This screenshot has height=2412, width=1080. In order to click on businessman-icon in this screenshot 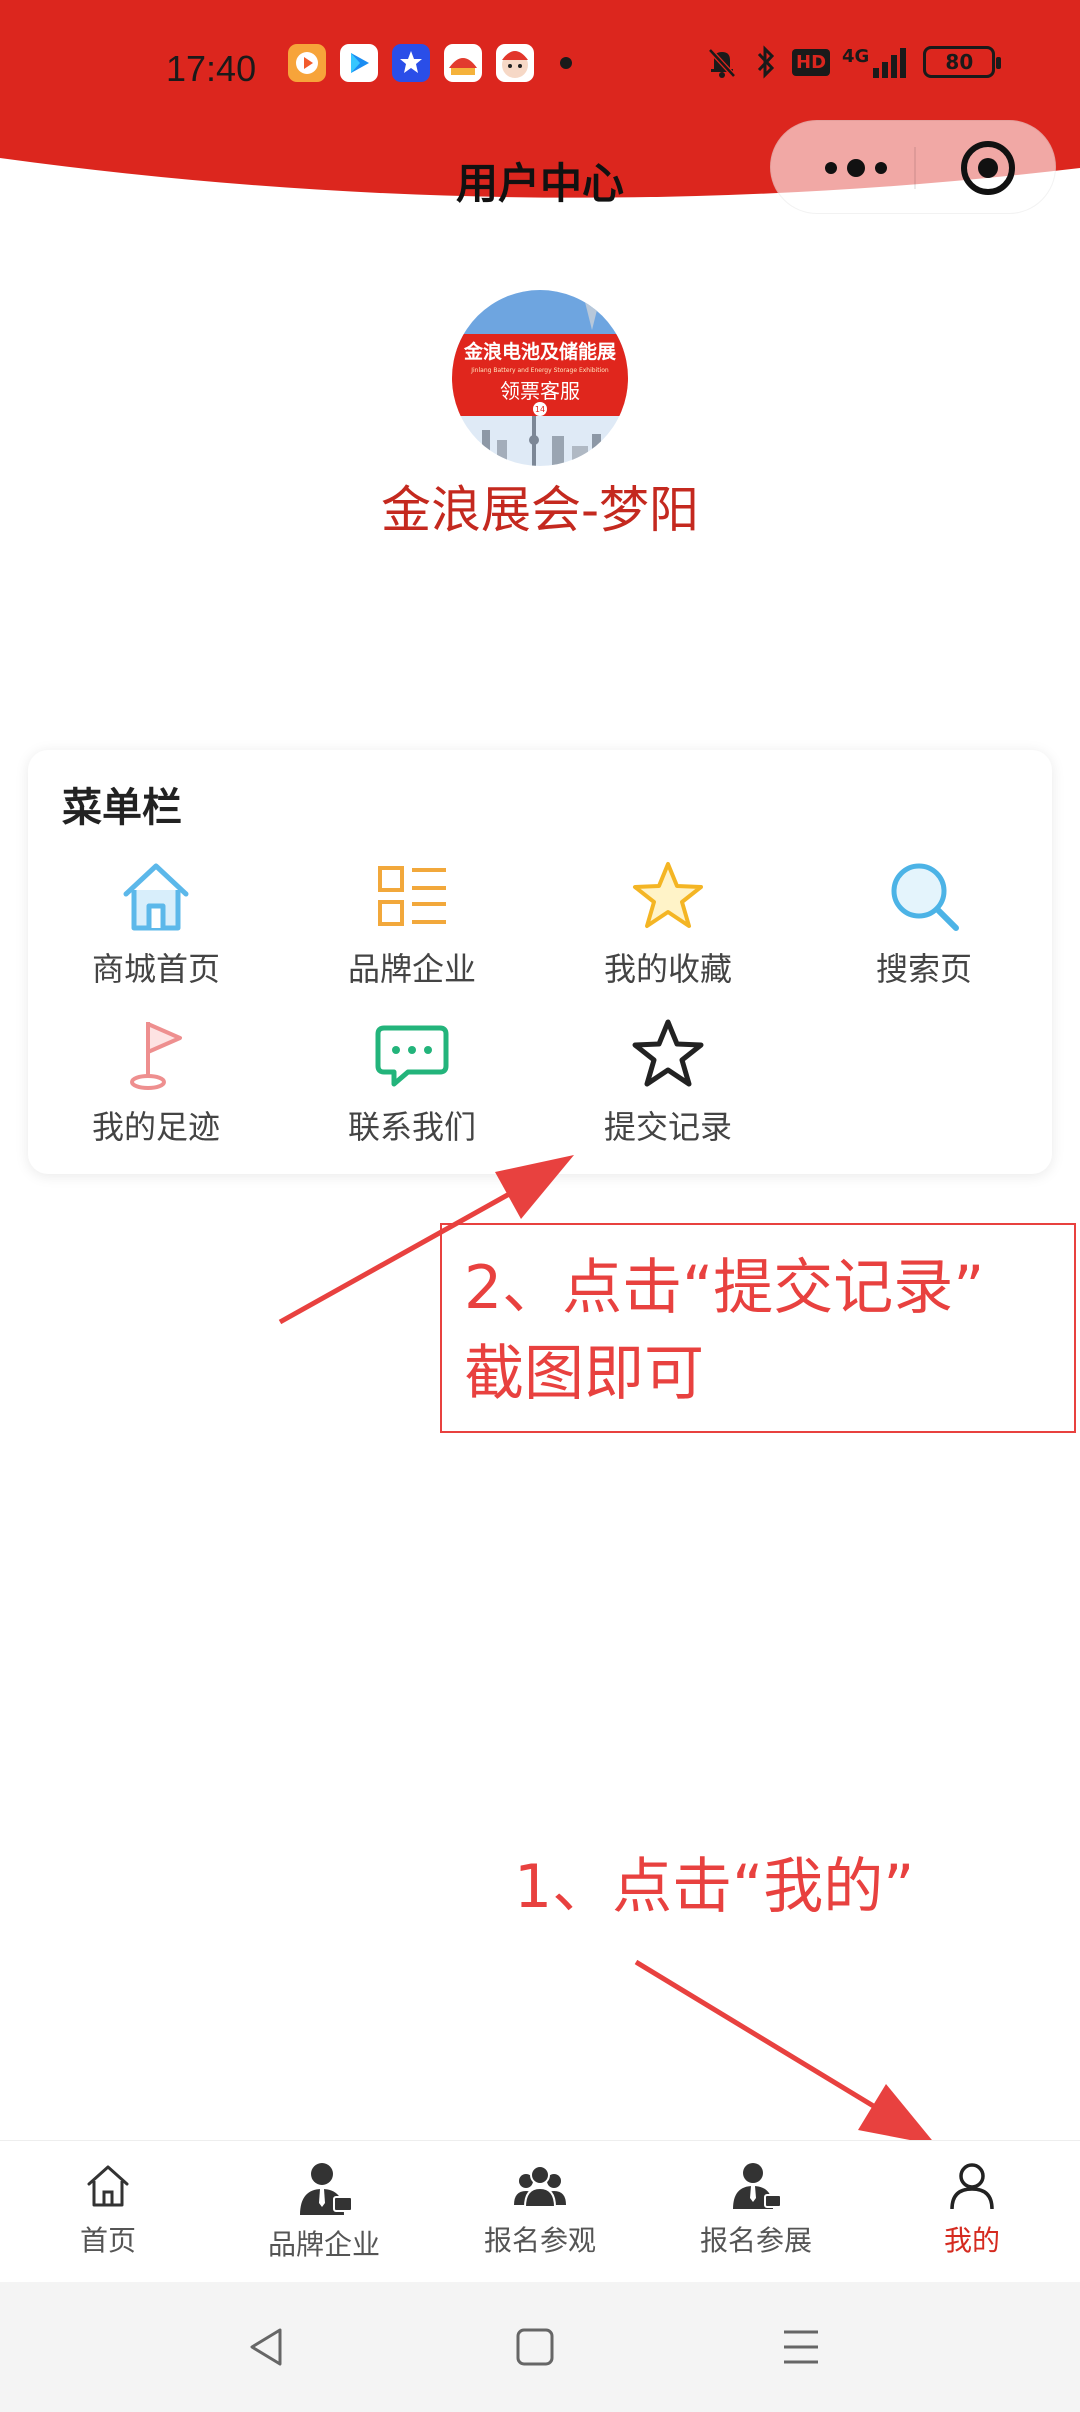, I will do `click(326, 2189)`.